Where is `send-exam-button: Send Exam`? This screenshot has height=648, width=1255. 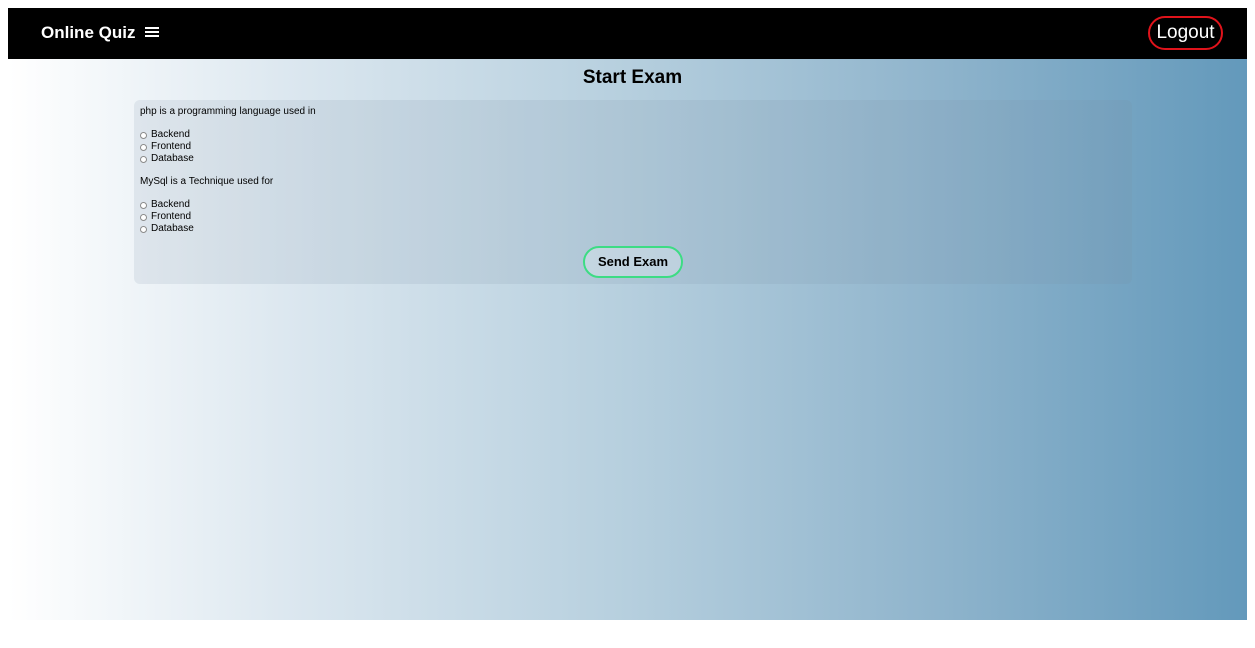
send-exam-button: Send Exam is located at coordinates (633, 262).